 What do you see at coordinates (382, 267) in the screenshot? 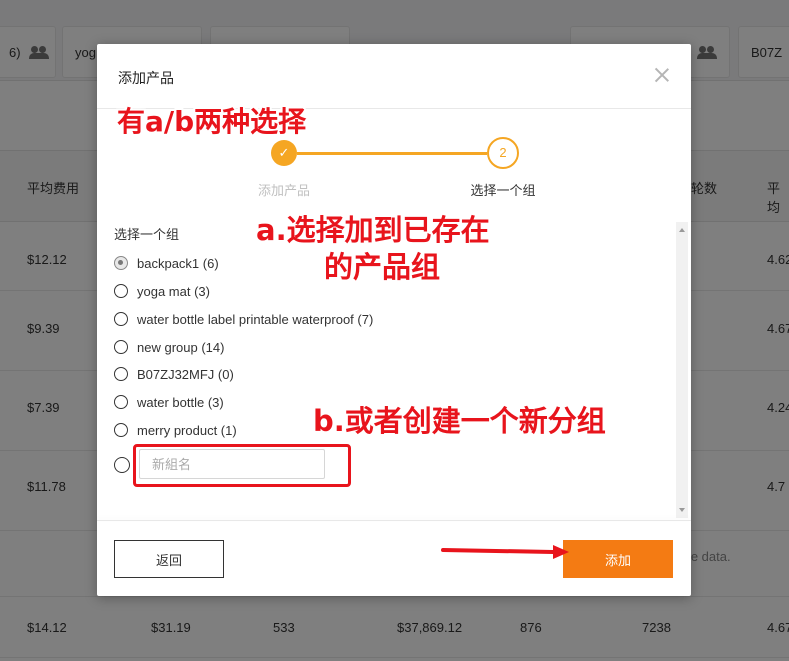
I see `annotation-option-a: 的产品组` at bounding box center [382, 267].